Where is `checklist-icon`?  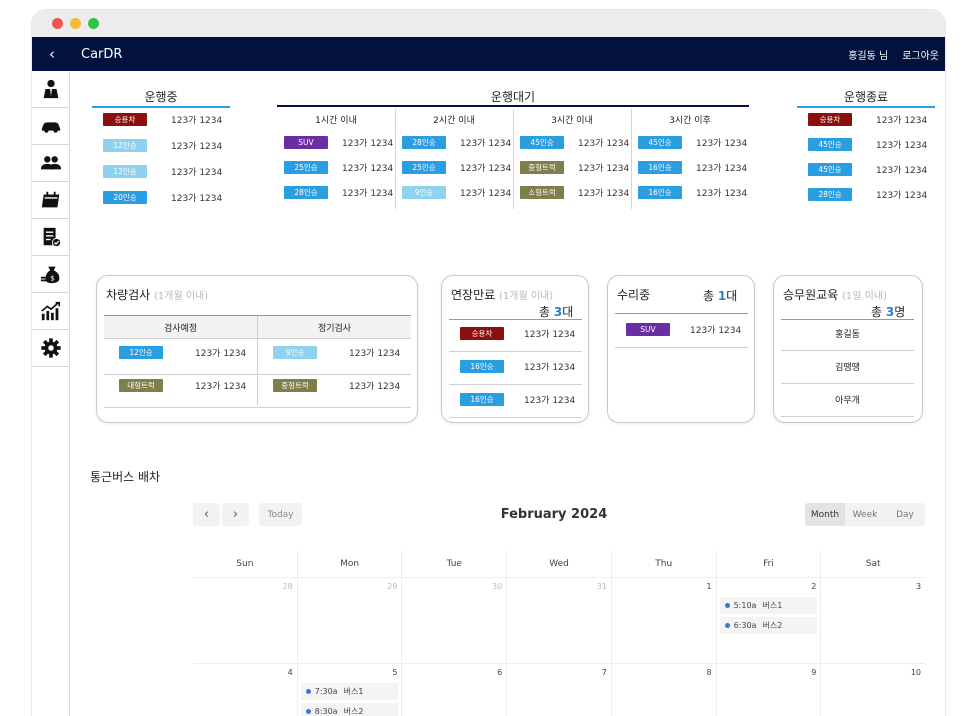
checklist-icon is located at coordinates (52, 237).